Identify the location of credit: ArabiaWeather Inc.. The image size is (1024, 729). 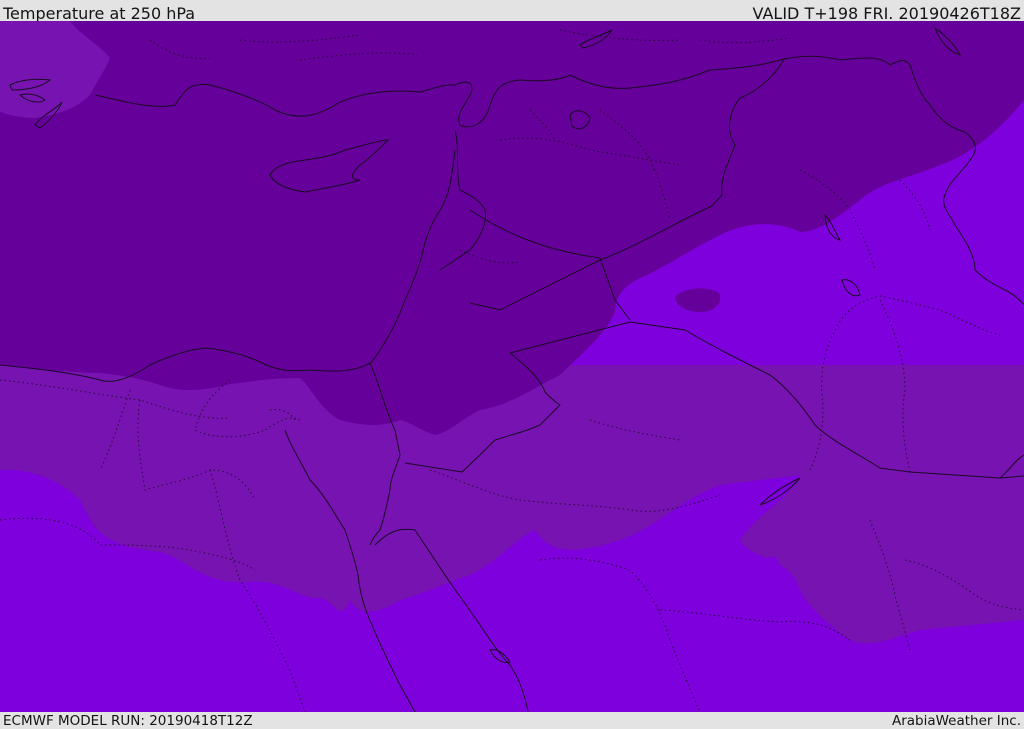
(956, 721).